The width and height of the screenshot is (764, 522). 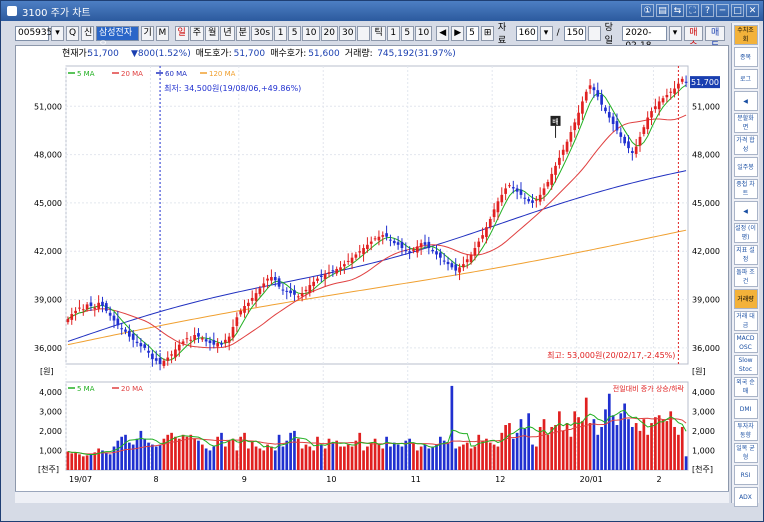 I want to click on next-icon: ▶, so click(x=458, y=33).